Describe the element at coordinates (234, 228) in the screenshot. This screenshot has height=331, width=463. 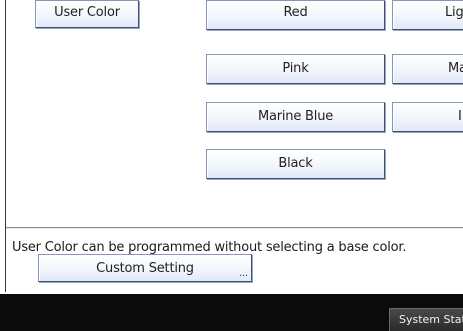
I see `section-divider-highlight` at that location.